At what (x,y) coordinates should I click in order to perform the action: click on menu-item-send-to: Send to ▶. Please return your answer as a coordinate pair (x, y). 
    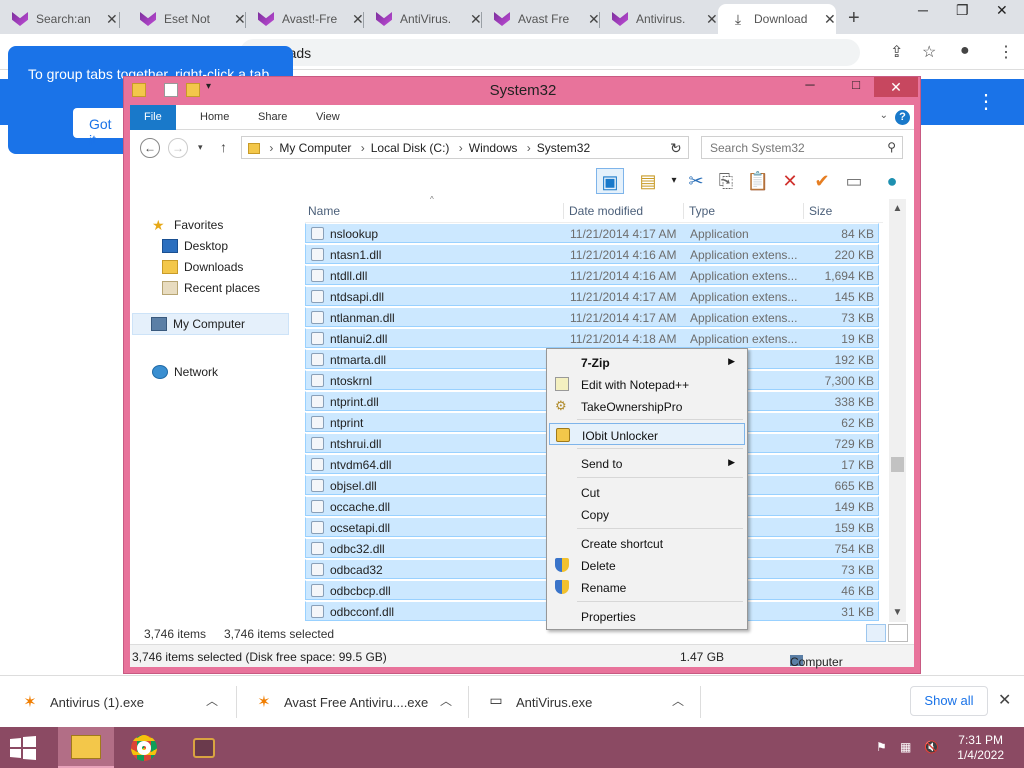
    Looking at the image, I should click on (647, 463).